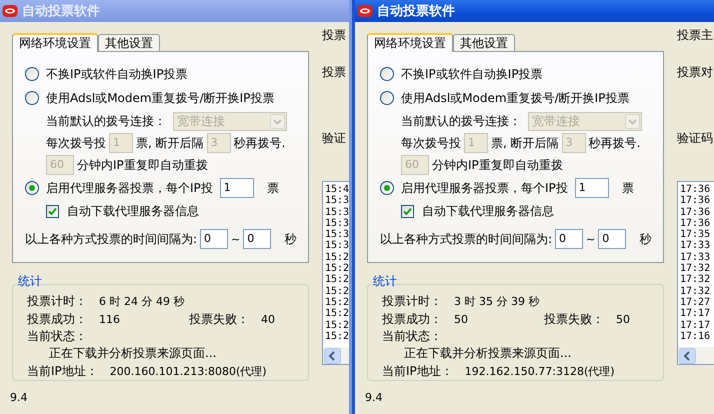 Image resolution: width=714 pixels, height=414 pixels. I want to click on option-label: 使用Adsl或Modem重复拨号/断开换IP投票, so click(515, 98).